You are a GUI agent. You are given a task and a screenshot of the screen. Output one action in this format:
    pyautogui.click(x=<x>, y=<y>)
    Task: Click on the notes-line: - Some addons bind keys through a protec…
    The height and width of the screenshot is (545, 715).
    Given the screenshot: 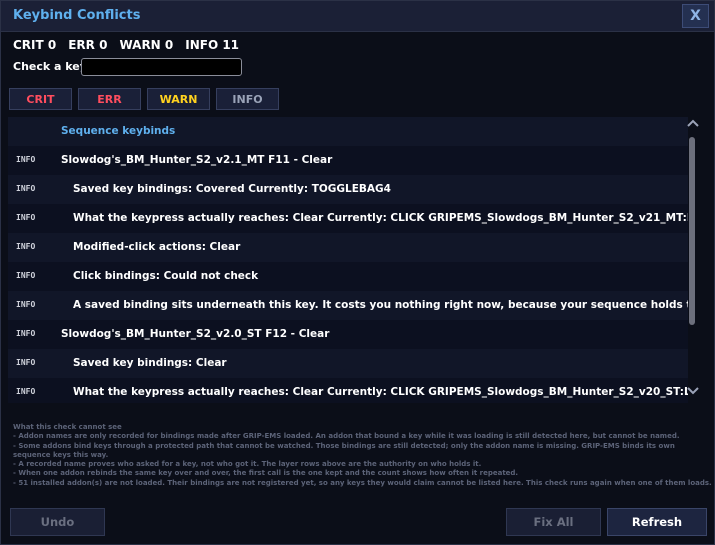 What is the action you would take?
    pyautogui.click(x=344, y=450)
    